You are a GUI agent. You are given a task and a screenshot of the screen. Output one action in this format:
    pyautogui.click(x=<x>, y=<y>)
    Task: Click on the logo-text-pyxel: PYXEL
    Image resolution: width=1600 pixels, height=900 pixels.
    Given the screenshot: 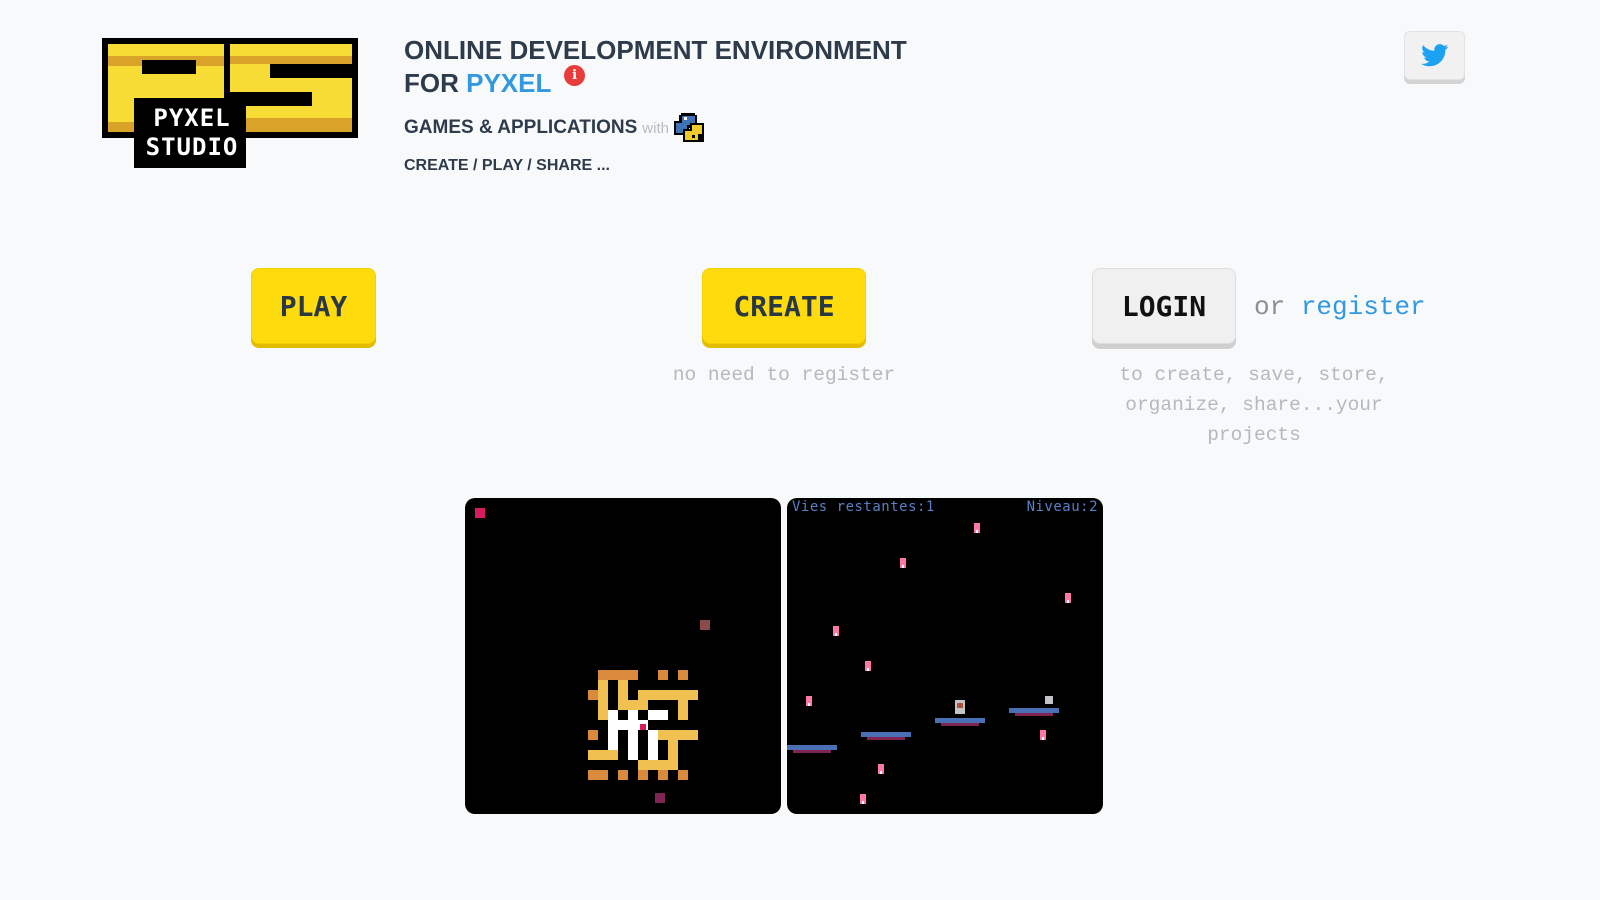 What is the action you would take?
    pyautogui.click(x=192, y=118)
    